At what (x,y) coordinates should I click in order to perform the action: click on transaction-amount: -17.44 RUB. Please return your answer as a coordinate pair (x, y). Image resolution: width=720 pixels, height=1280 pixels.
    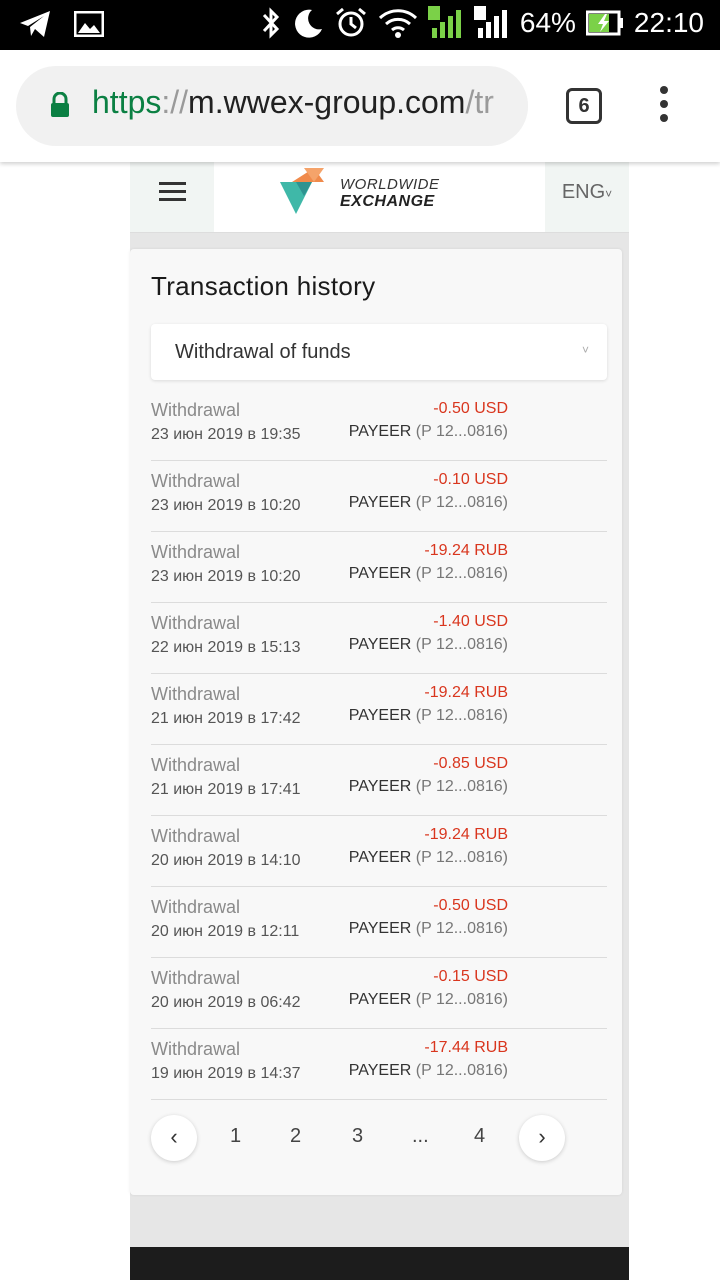
    Looking at the image, I should click on (466, 1047).